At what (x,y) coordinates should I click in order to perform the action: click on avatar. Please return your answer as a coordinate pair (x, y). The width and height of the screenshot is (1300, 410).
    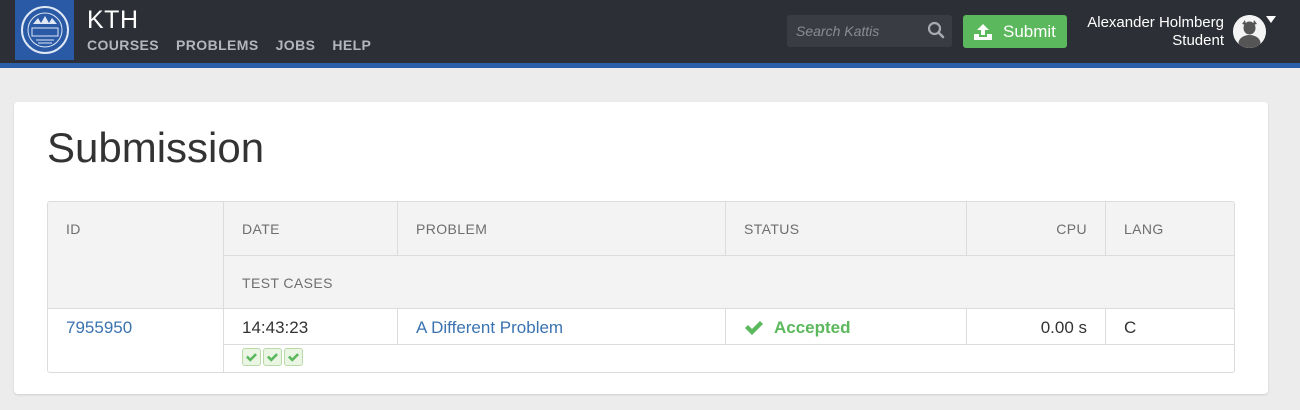
    Looking at the image, I should click on (1249, 31).